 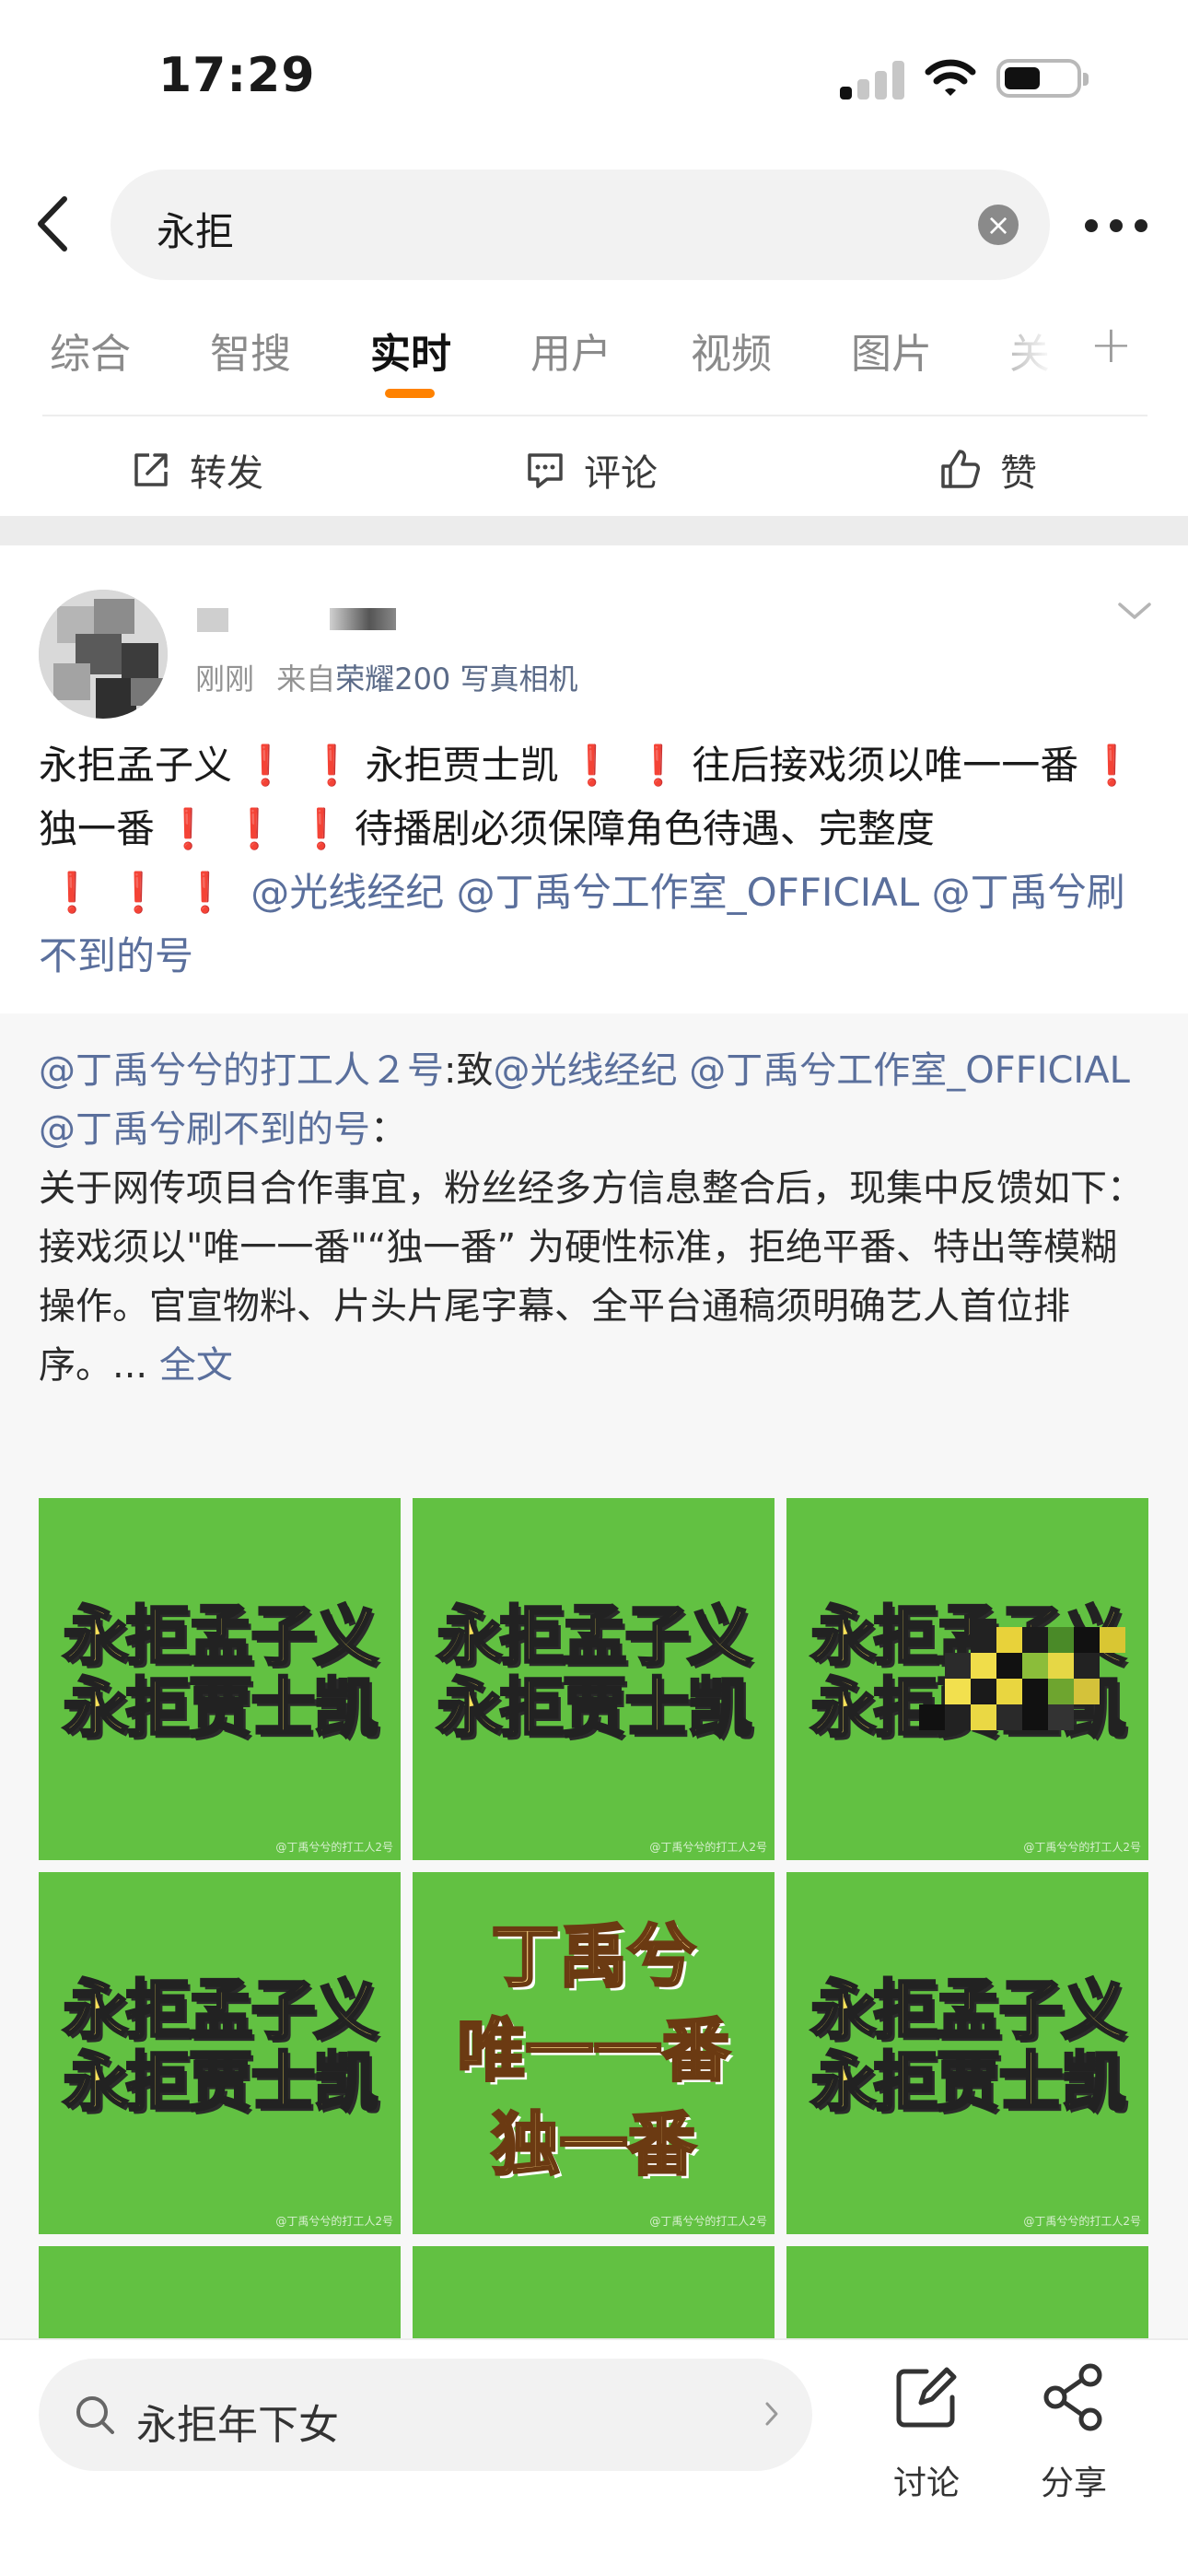 What do you see at coordinates (545, 470) in the screenshot?
I see `comment-icon` at bounding box center [545, 470].